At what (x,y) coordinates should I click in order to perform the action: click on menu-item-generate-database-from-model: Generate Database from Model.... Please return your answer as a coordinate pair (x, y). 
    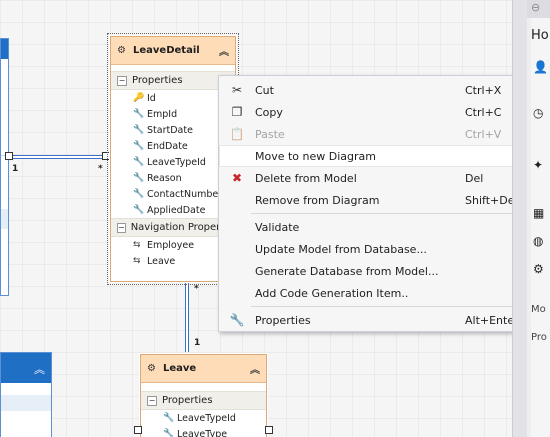
    Looking at the image, I should click on (377, 271).